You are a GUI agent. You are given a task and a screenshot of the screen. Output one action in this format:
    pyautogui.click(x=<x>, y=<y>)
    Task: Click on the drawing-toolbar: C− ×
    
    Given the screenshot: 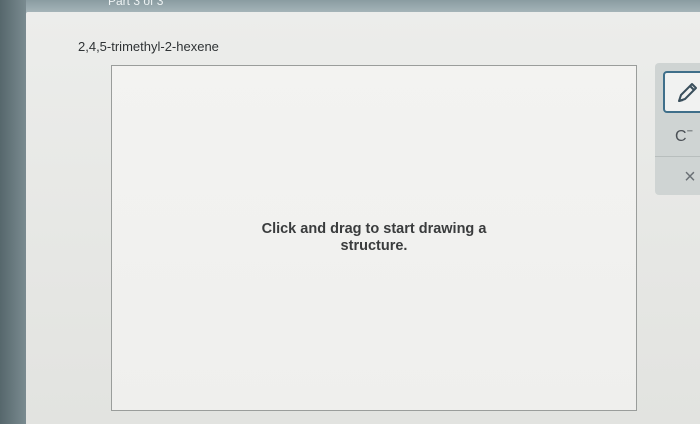 What is the action you would take?
    pyautogui.click(x=677, y=129)
    